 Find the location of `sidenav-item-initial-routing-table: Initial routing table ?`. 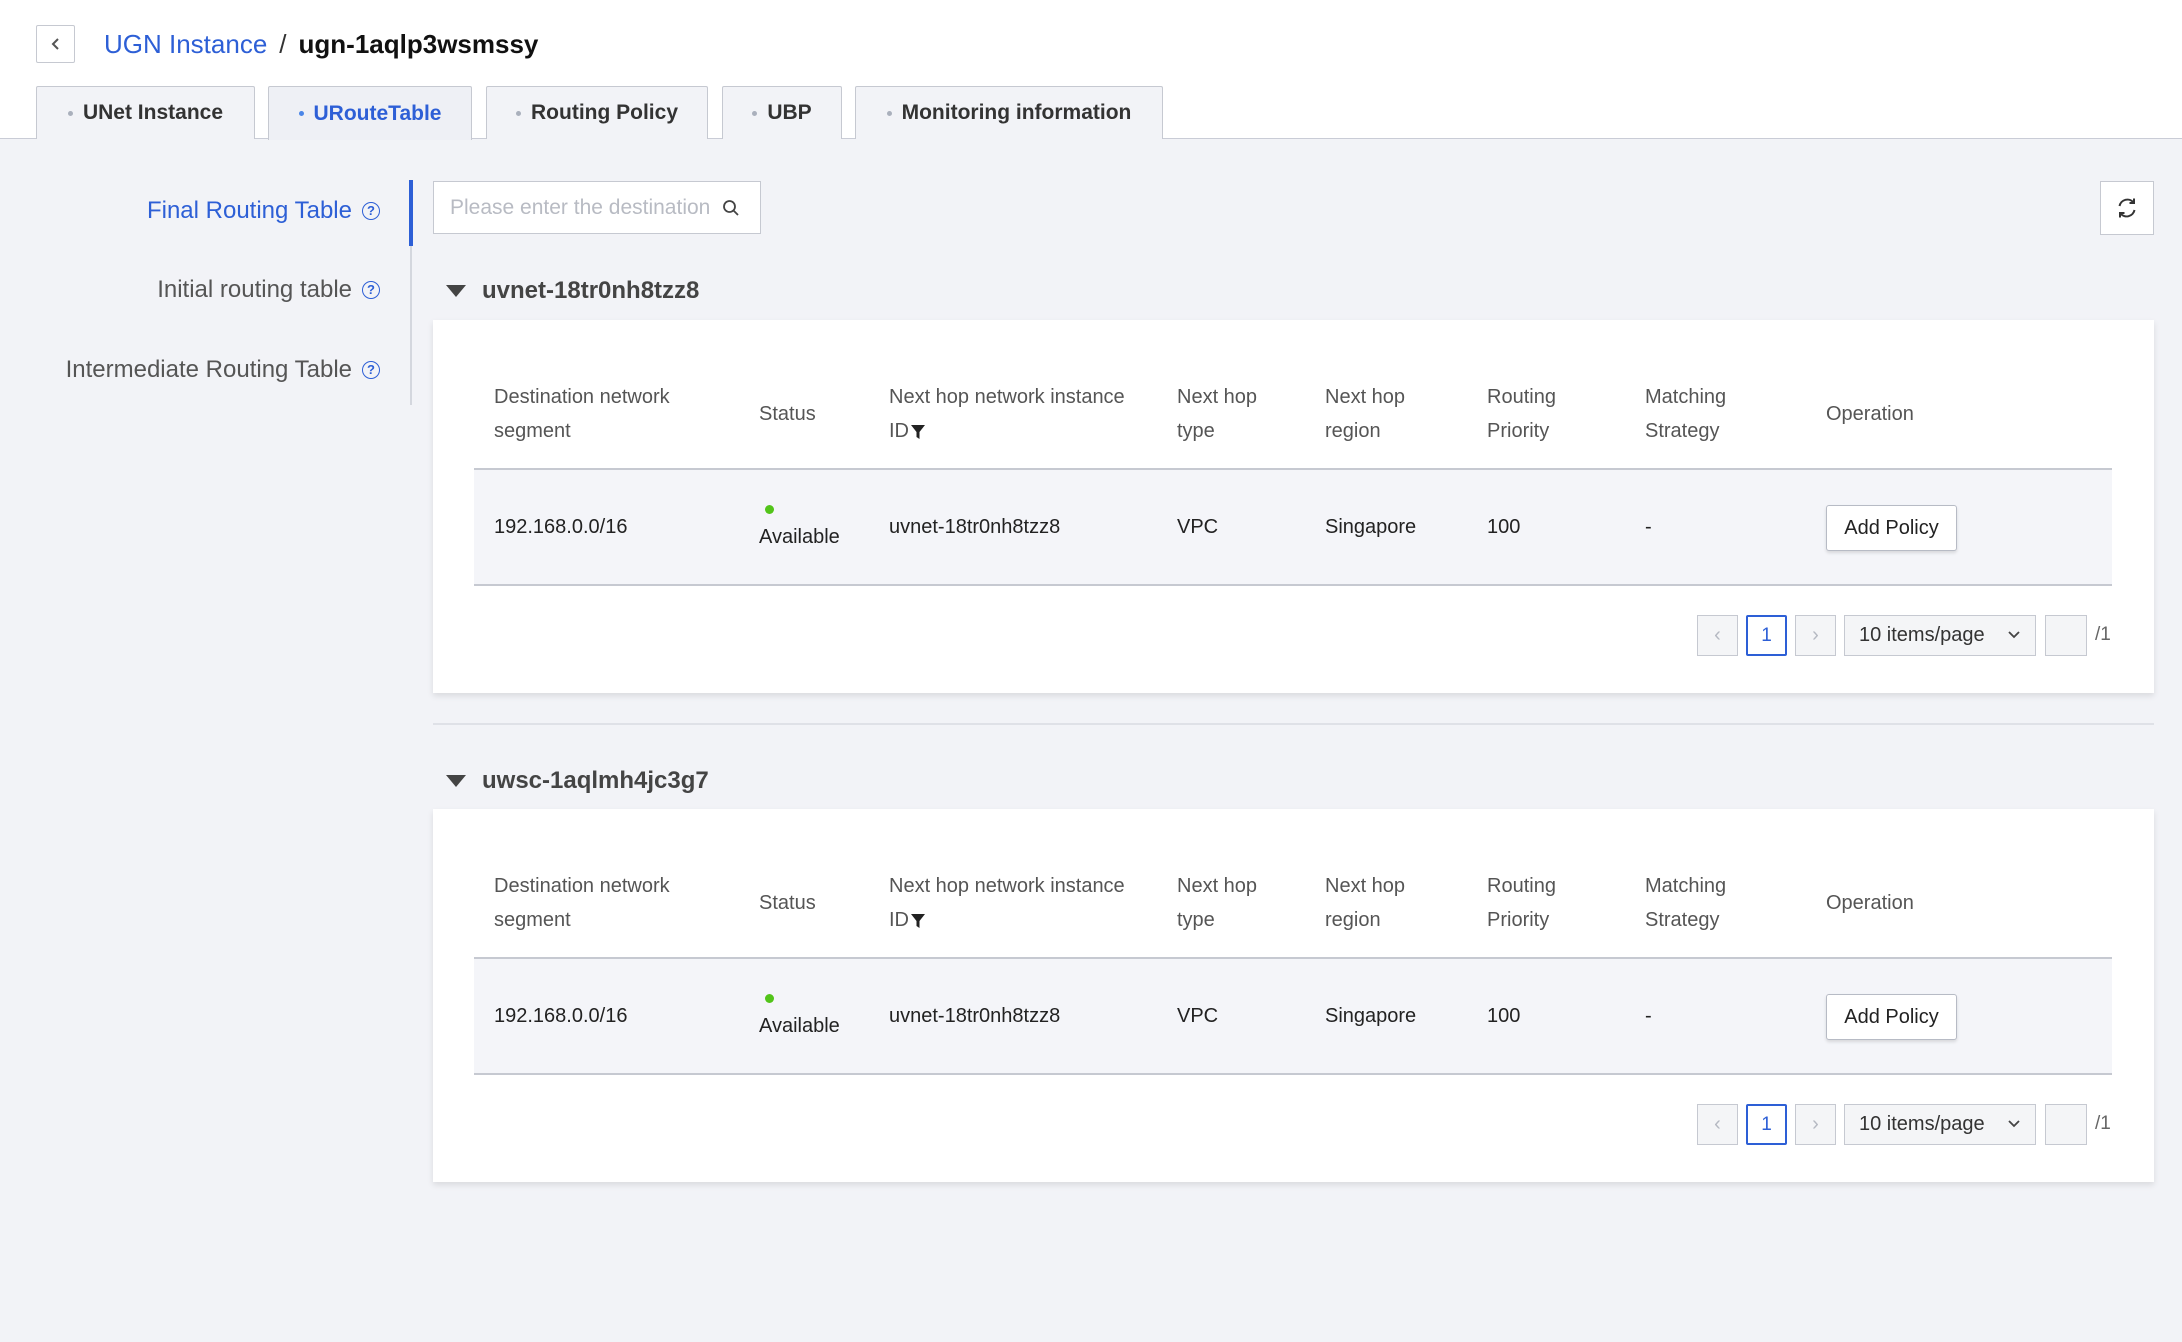

sidenav-item-initial-routing-table: Initial routing table ? is located at coordinates (268, 290).